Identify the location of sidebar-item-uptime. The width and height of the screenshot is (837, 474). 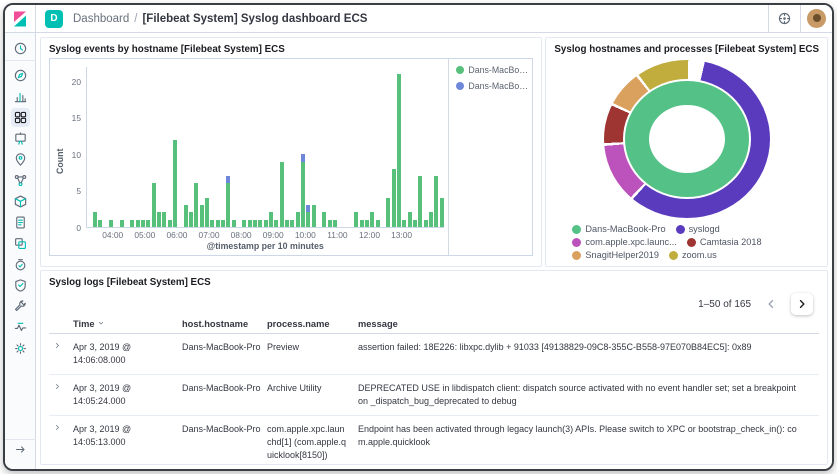
(20, 264).